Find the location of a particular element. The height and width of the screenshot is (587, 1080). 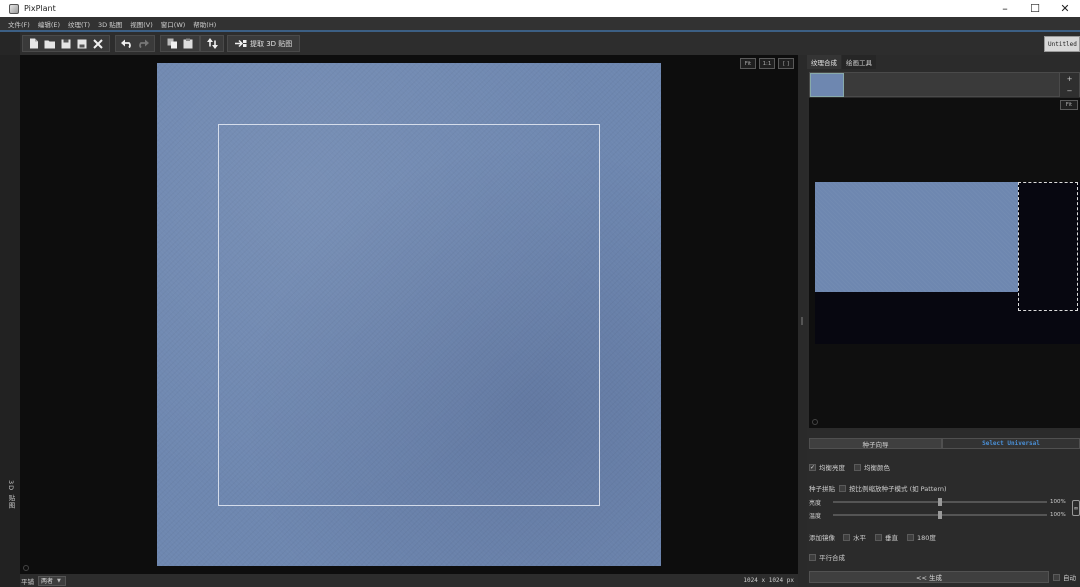

fit-view-button: Fit is located at coordinates (748, 63).